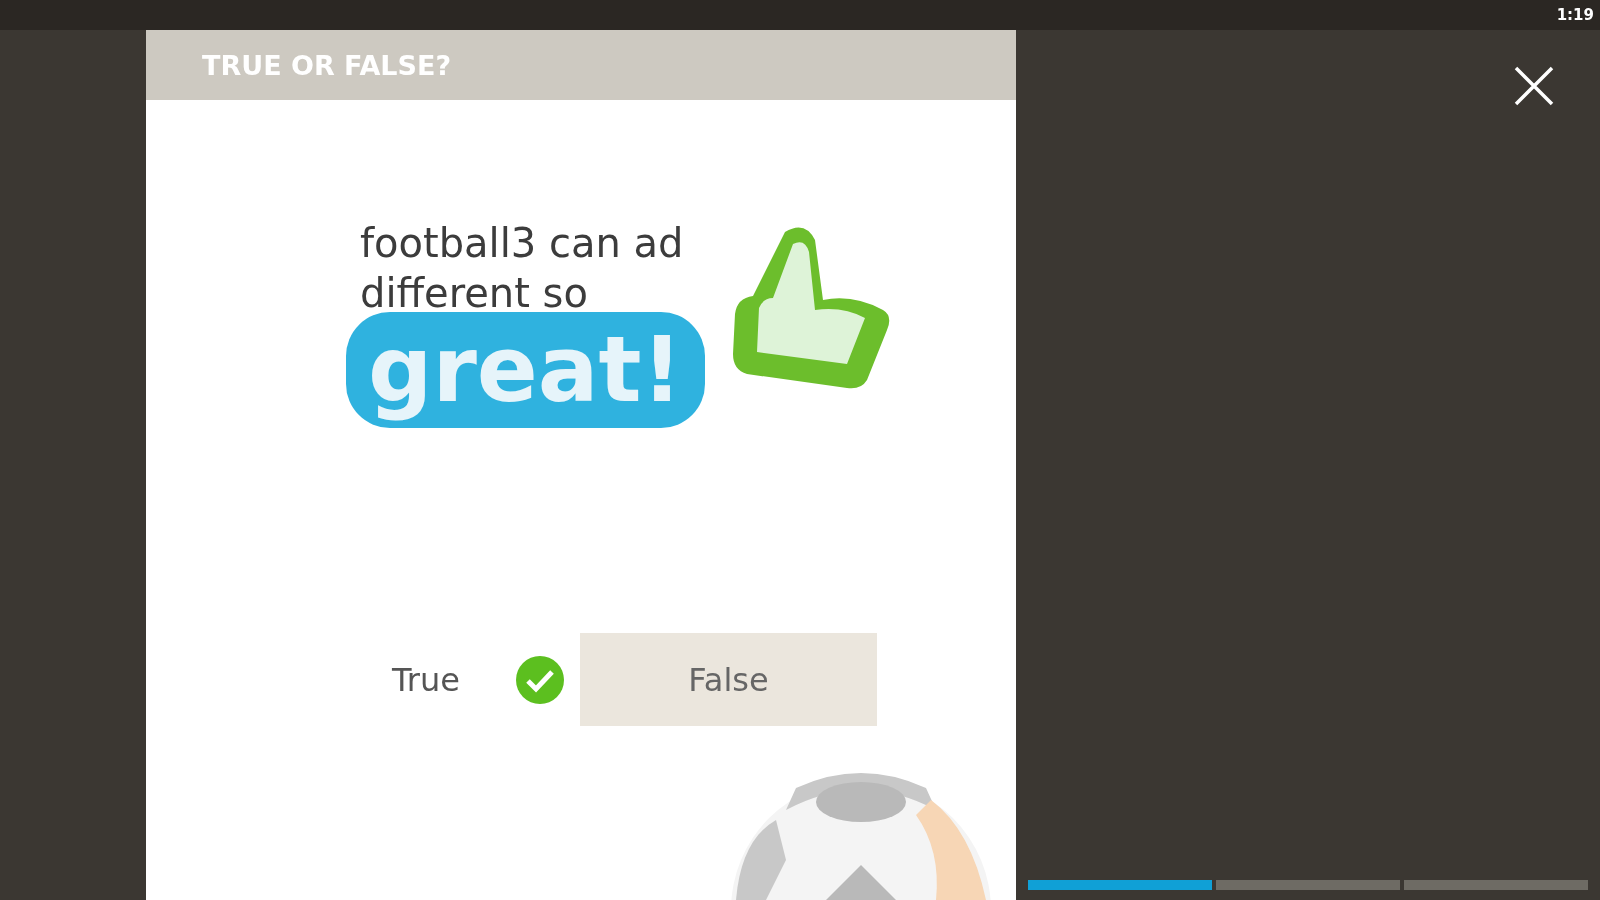 Image resolution: width=1600 pixels, height=900 pixels. Describe the element at coordinates (728, 679) in the screenshot. I see `answer-button: False` at that location.